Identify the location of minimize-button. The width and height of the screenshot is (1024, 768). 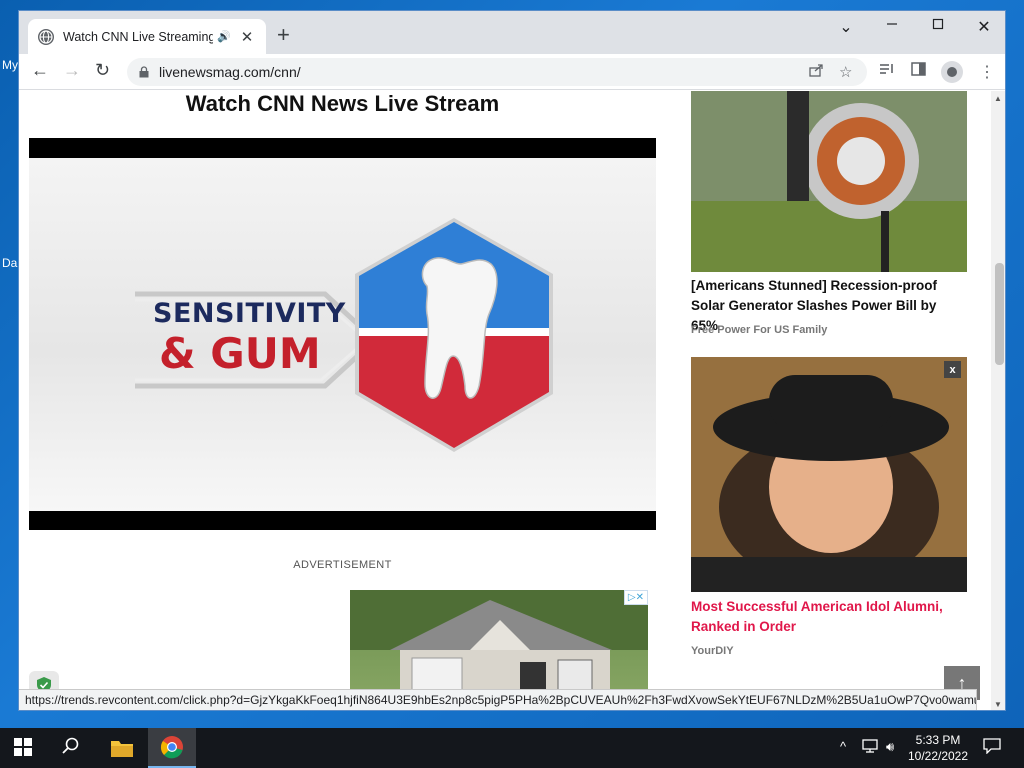
(892, 26).